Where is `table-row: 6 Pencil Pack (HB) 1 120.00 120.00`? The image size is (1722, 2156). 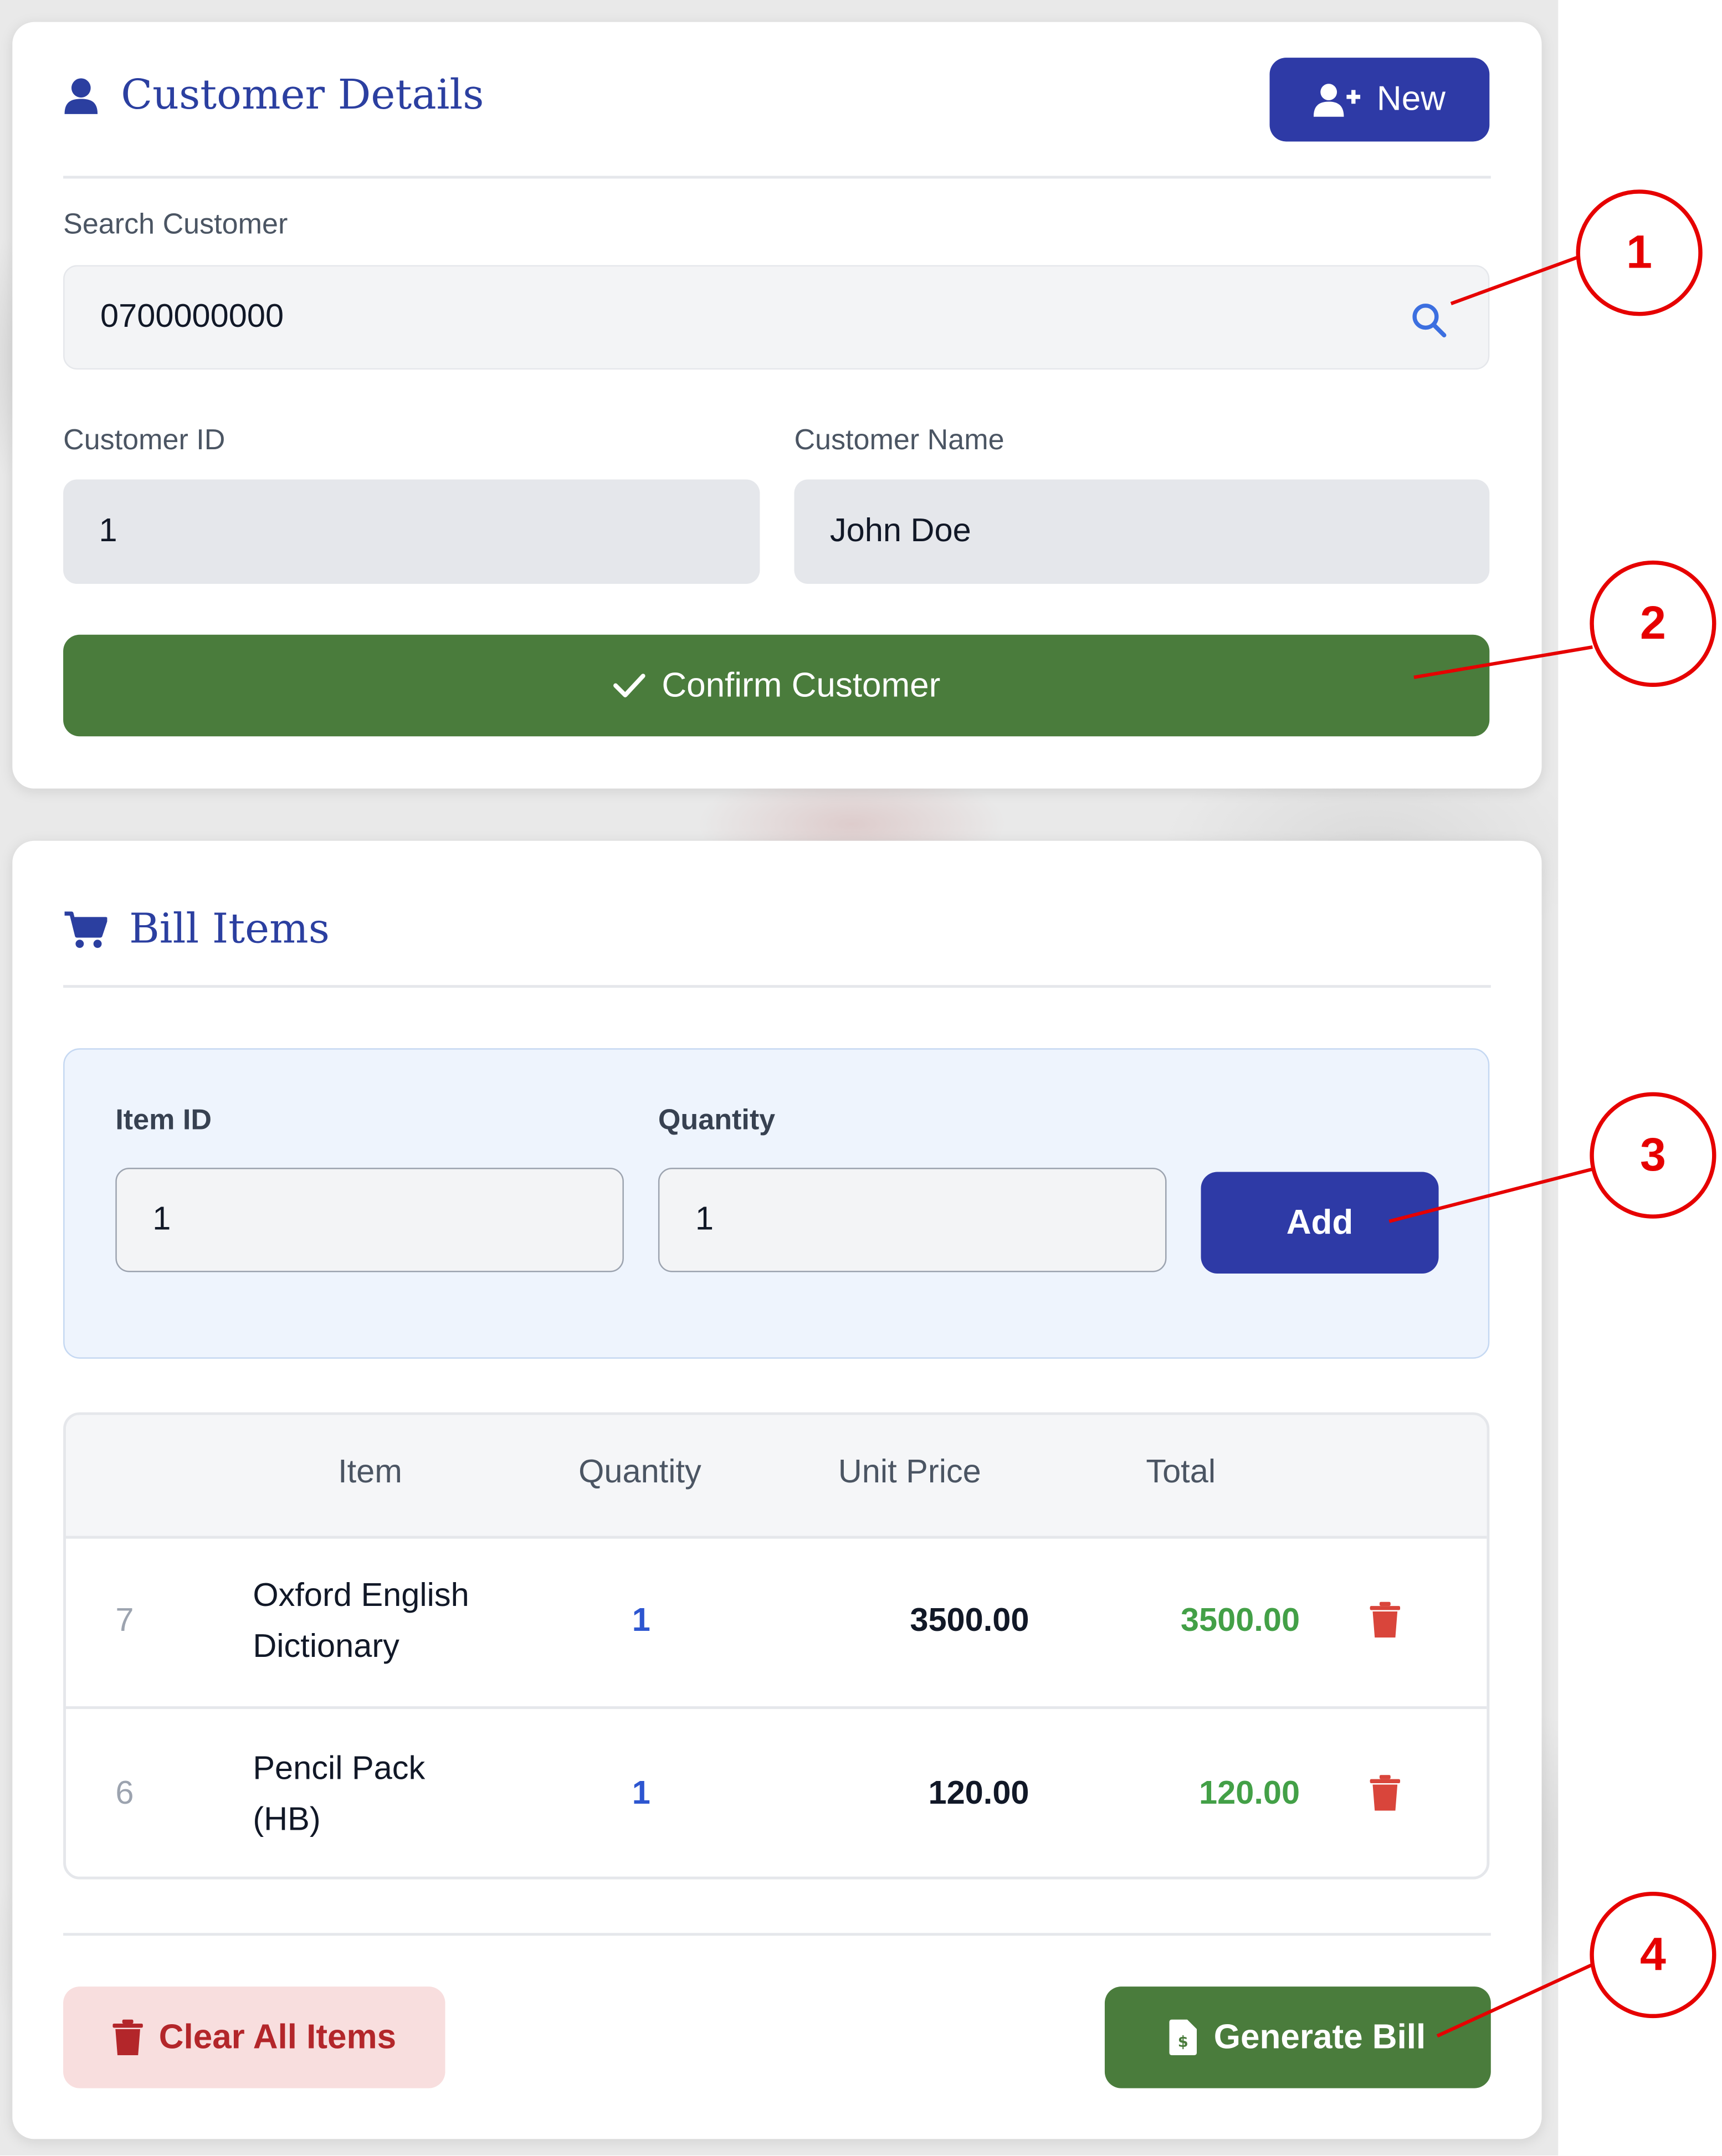
table-row: 6 Pencil Pack (HB) 1 120.00 120.00 is located at coordinates (776, 1791).